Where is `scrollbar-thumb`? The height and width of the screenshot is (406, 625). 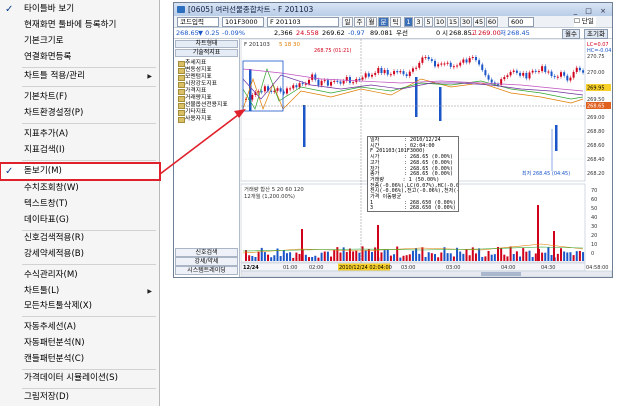
scrollbar-thumb is located at coordinates (501, 274).